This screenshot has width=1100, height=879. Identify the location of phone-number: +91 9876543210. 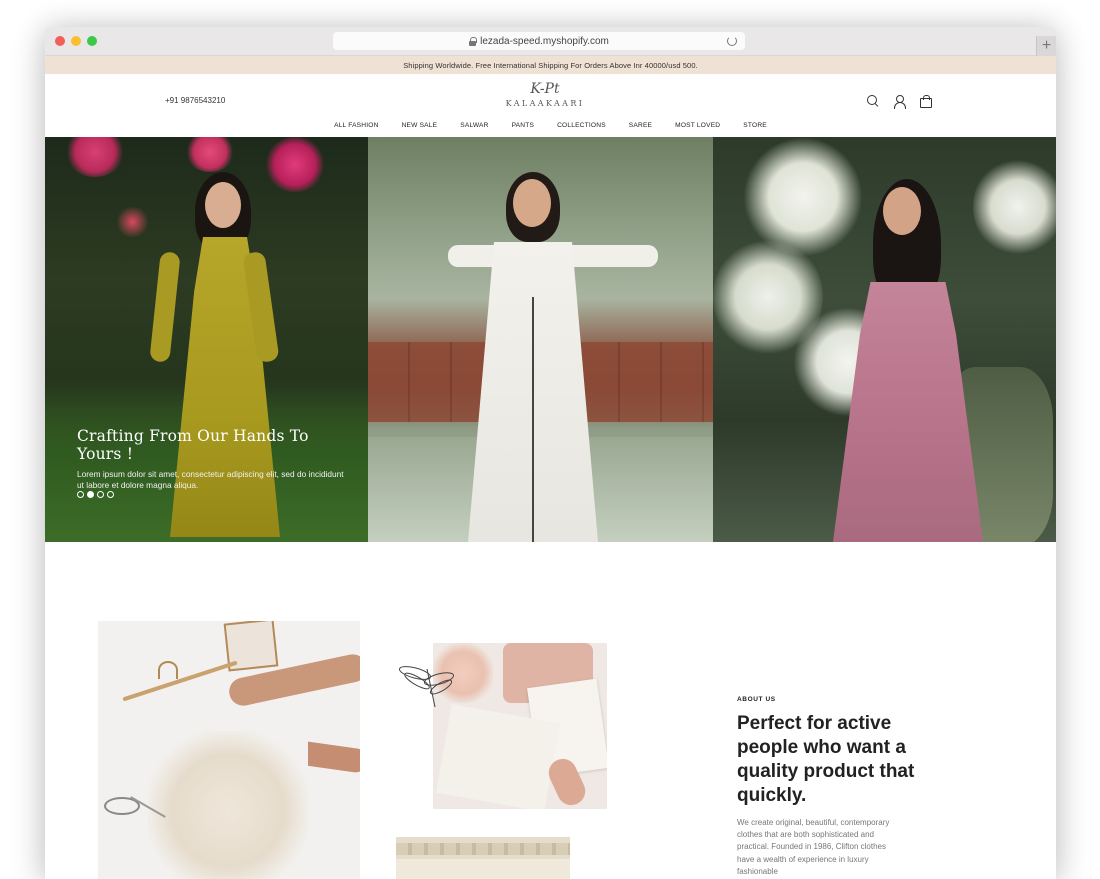
(195, 100).